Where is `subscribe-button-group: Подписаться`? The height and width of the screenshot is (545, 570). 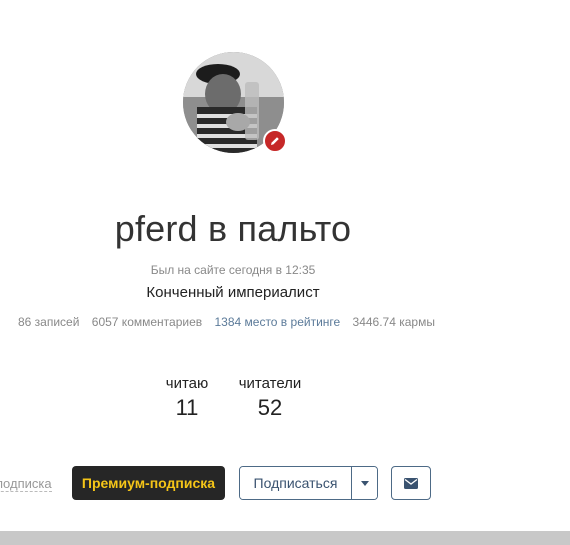 subscribe-button-group: Подписаться is located at coordinates (308, 483).